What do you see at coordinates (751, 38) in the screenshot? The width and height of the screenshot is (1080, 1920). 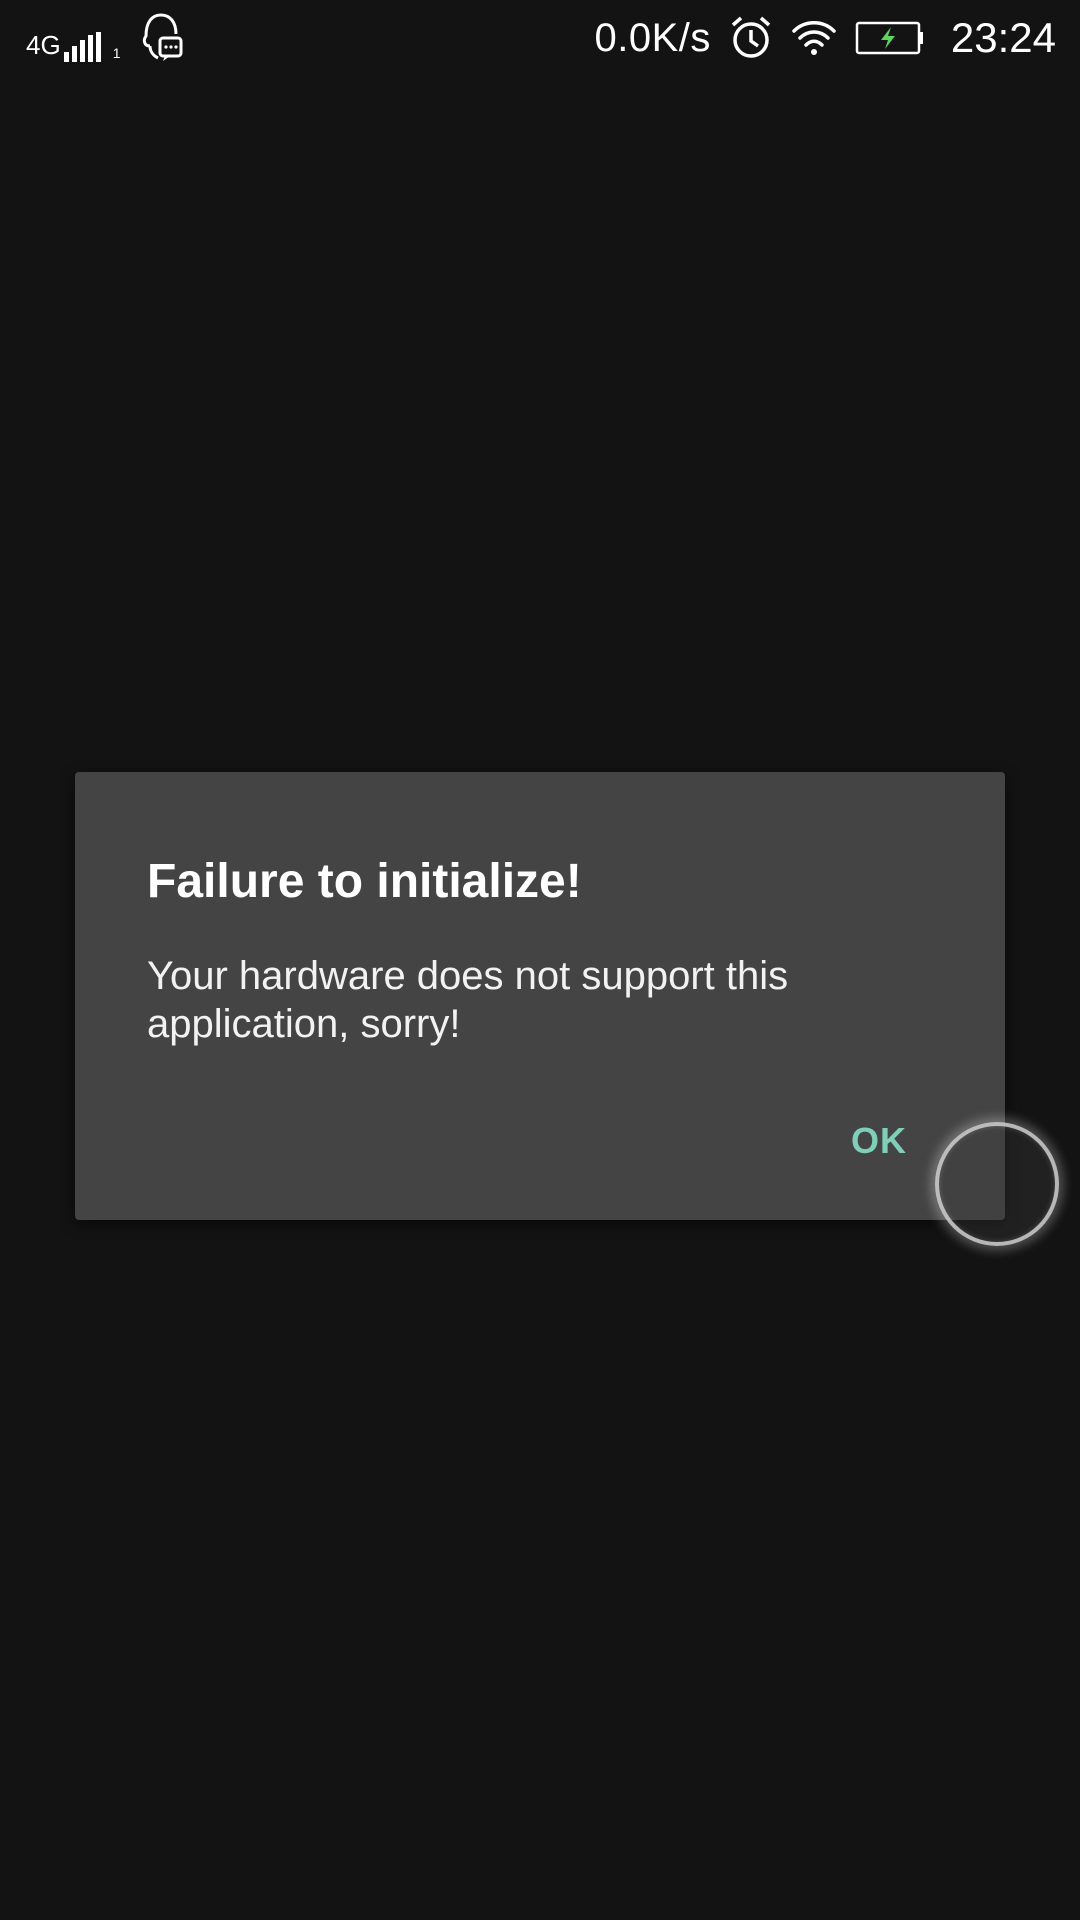 I see `alarm-clock-icon` at bounding box center [751, 38].